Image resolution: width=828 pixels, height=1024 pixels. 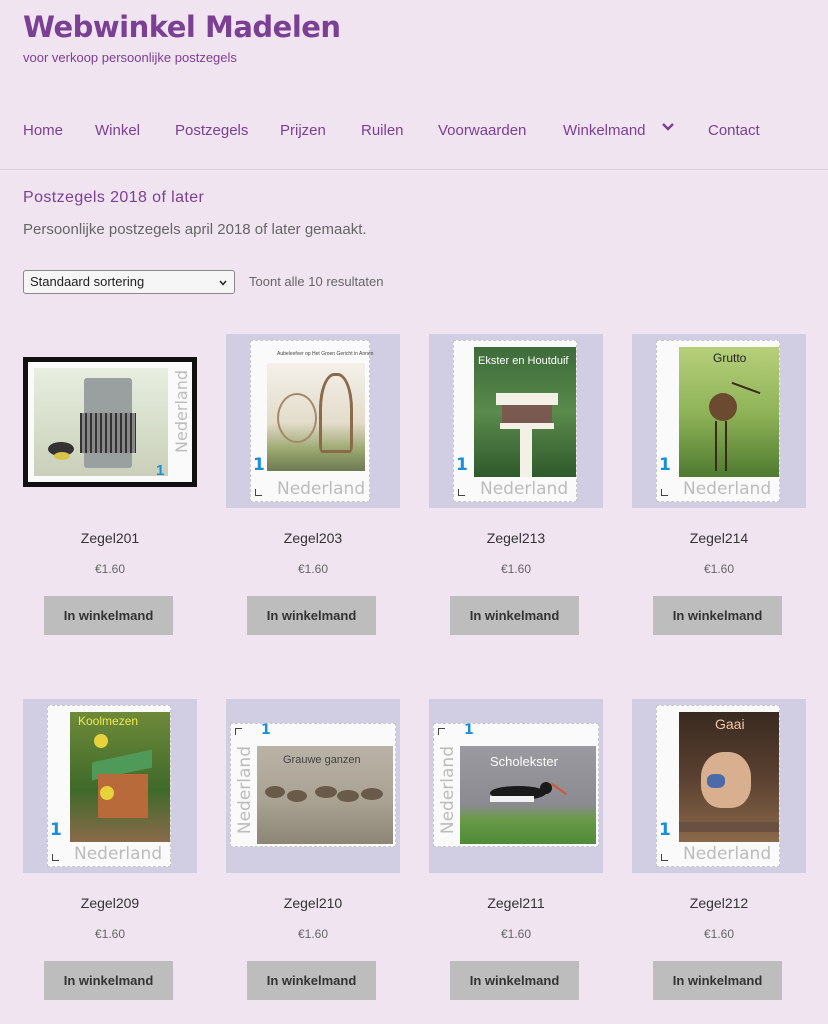 I want to click on nav-item-postzegels: Postzegels, so click(x=211, y=130).